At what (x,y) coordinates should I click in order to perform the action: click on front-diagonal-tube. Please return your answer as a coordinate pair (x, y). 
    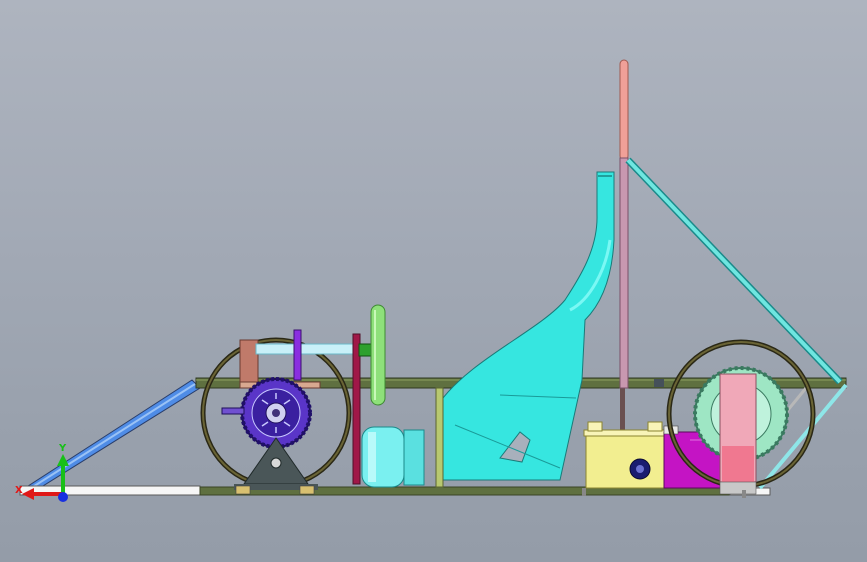
    Looking at the image, I should click on (110, 437).